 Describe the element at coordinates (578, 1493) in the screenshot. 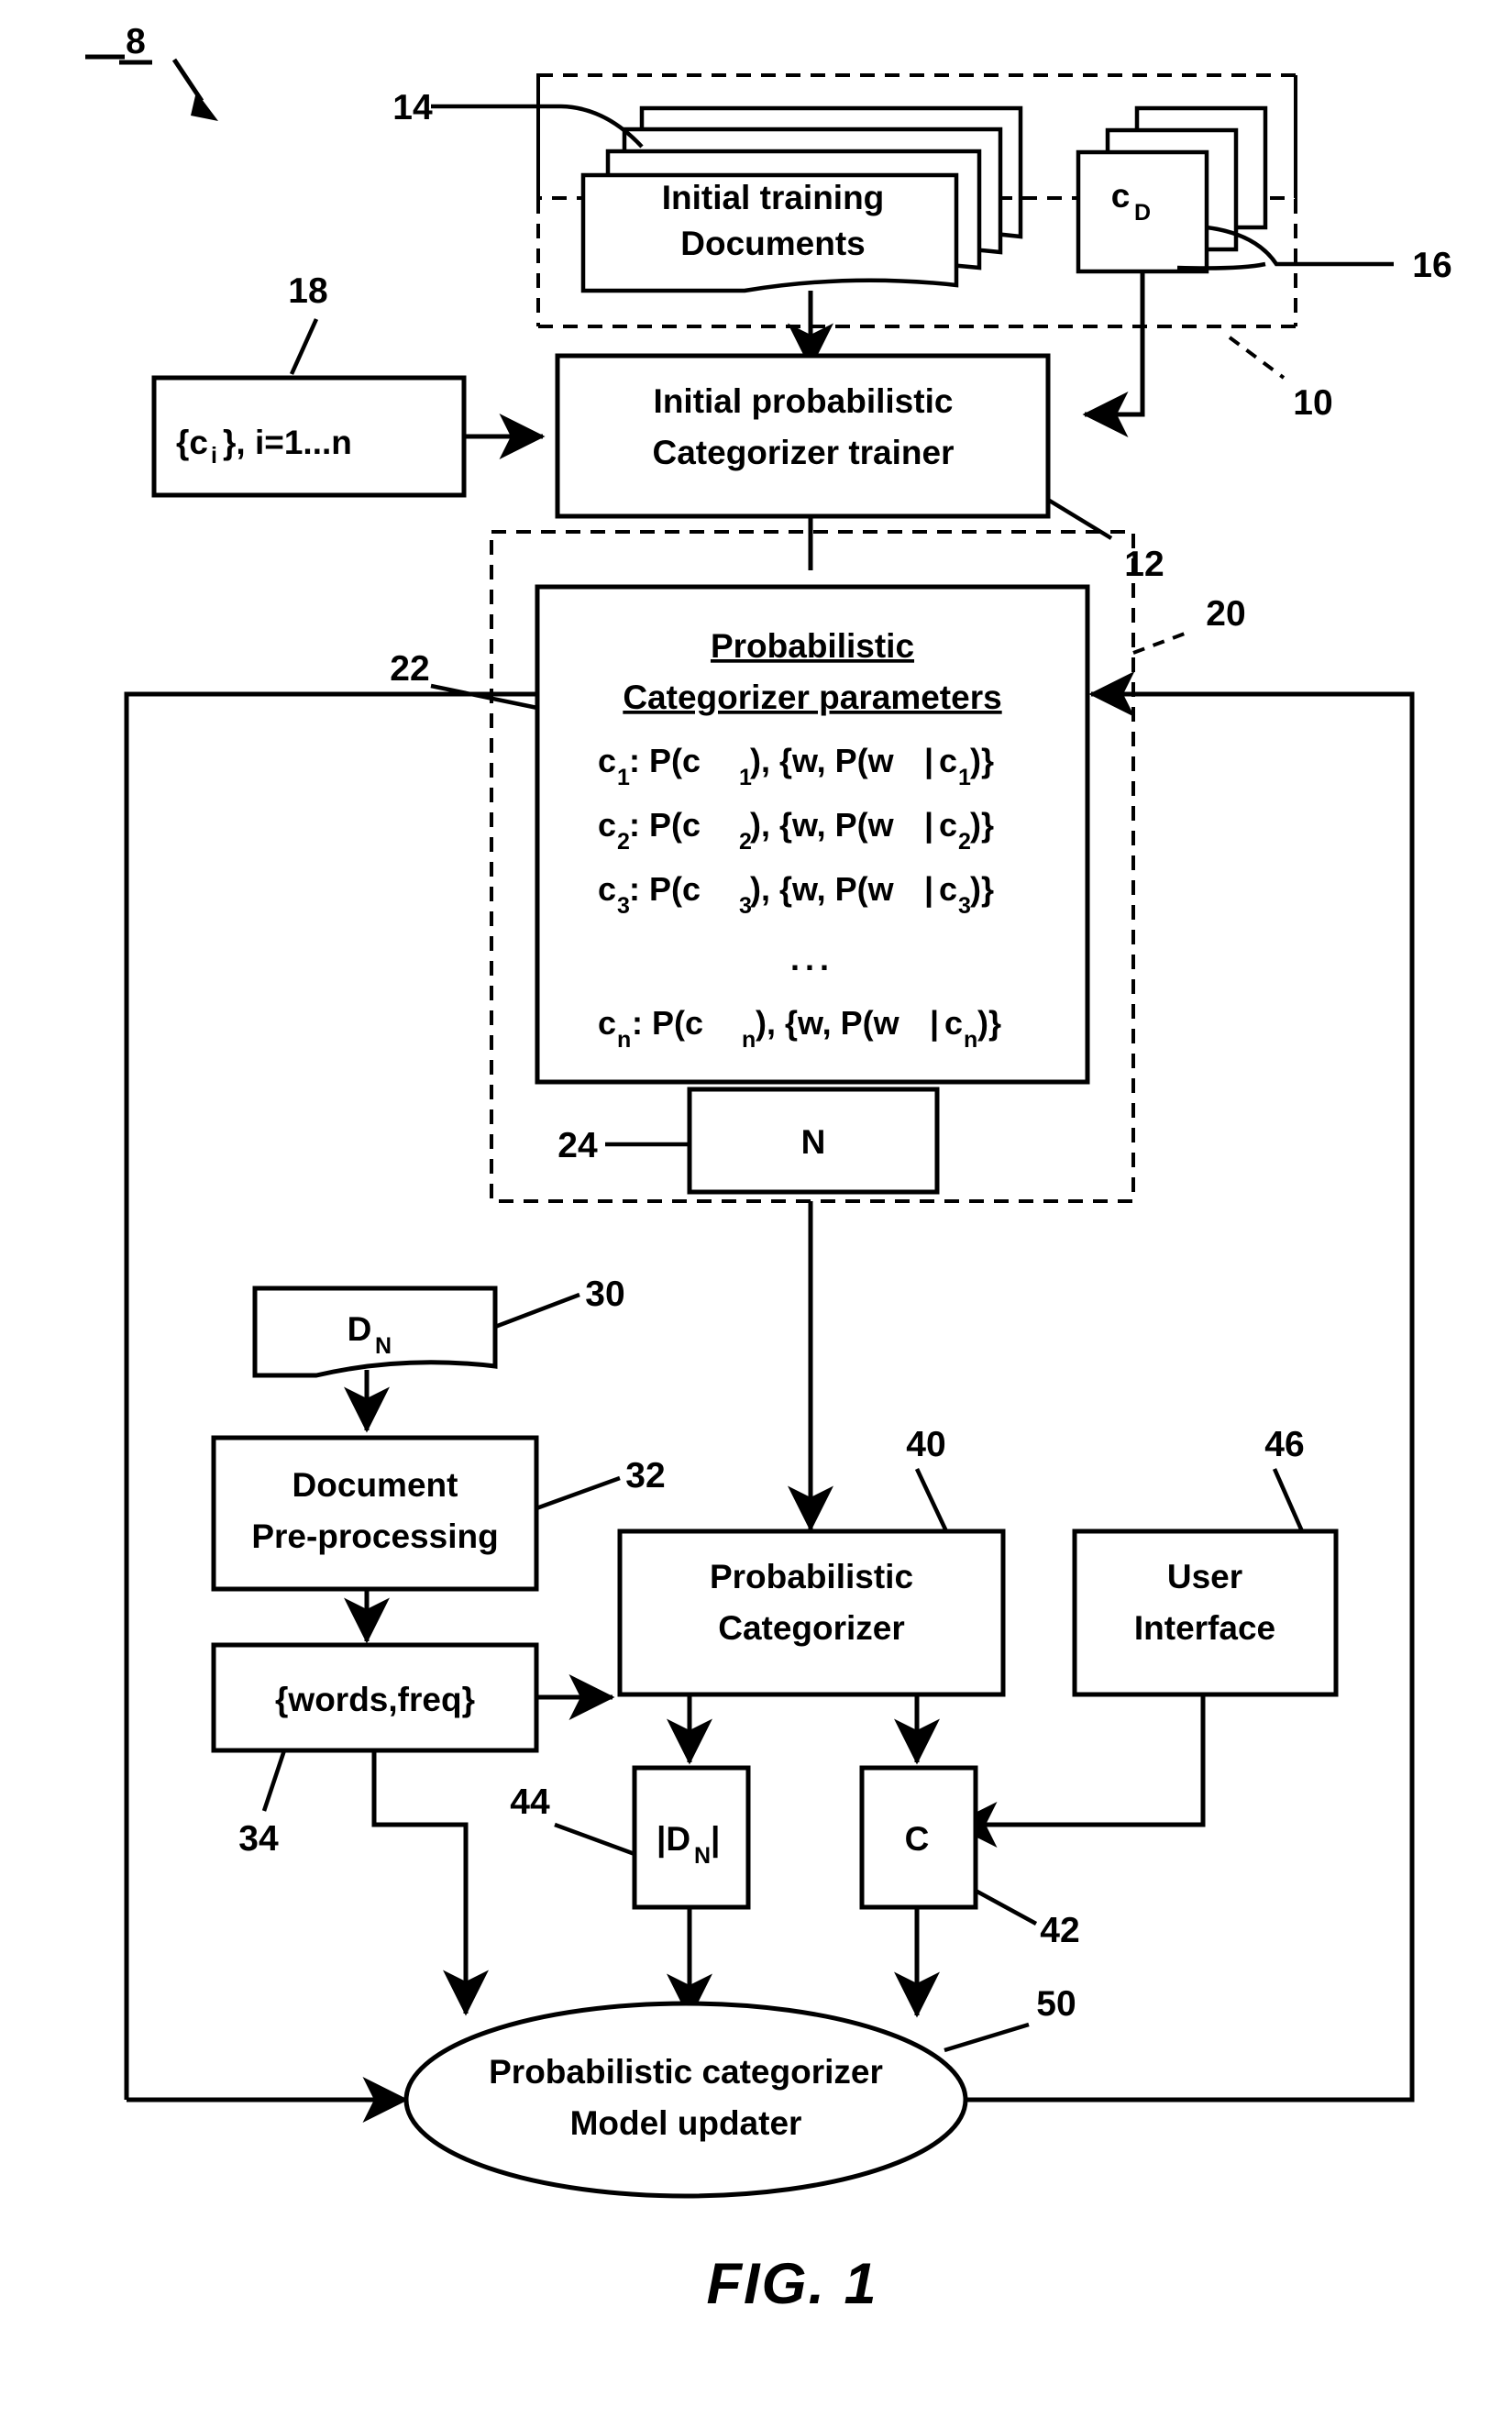

I see `preprocessing-ref-leader` at that location.